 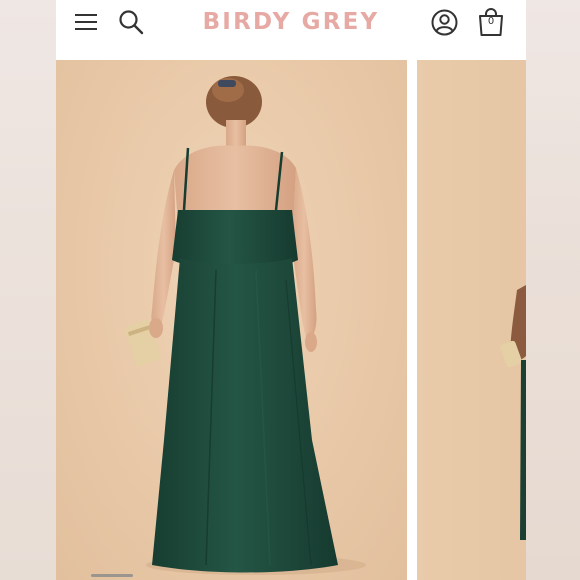 I want to click on model-partial-illustration, so click(x=513, y=412).